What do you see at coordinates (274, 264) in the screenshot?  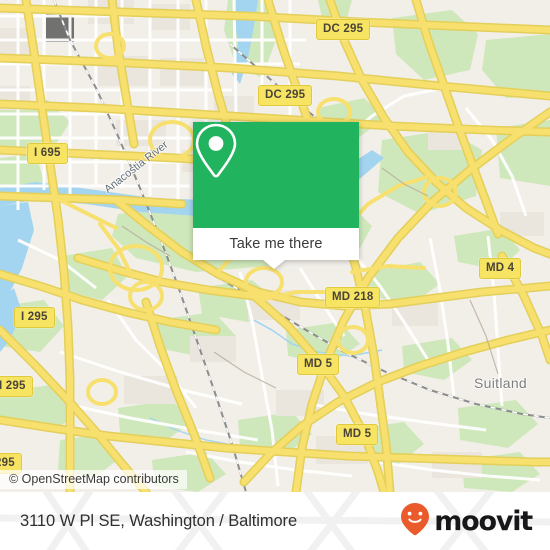 I see `popup-tail-pointer` at bounding box center [274, 264].